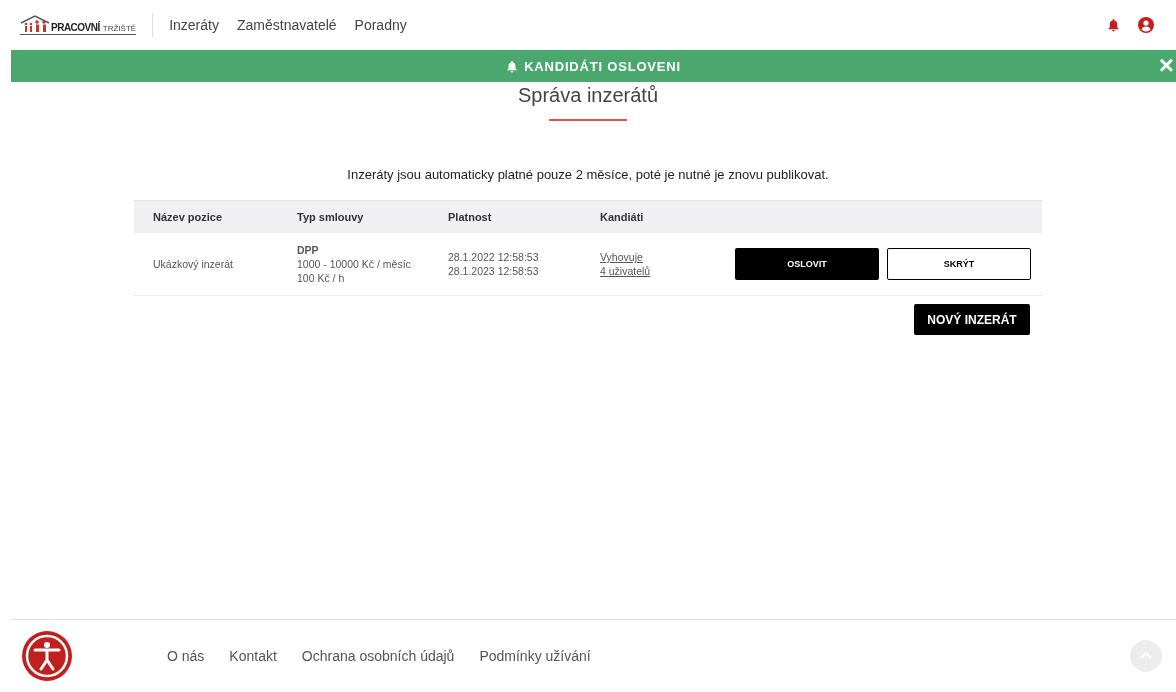  Describe the element at coordinates (622, 217) in the screenshot. I see `column-header: Kandiáti` at that location.